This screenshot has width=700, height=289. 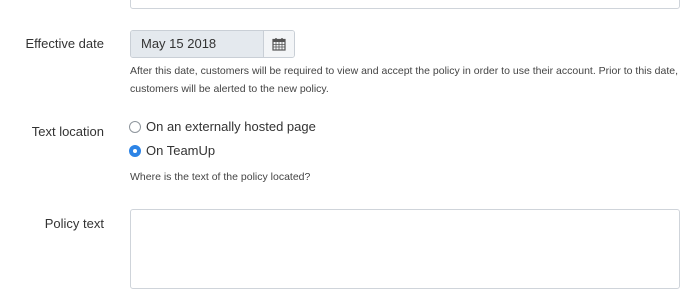 What do you see at coordinates (405, 4) in the screenshot?
I see `previous-field-input` at bounding box center [405, 4].